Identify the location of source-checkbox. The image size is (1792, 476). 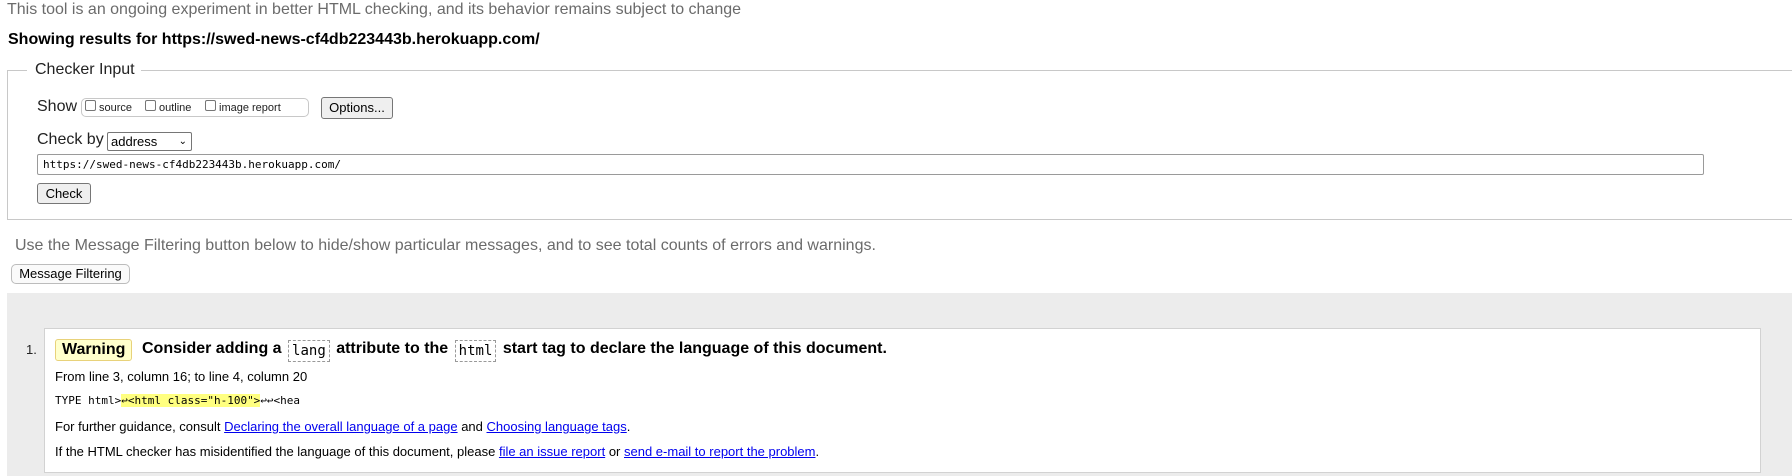
(90, 105).